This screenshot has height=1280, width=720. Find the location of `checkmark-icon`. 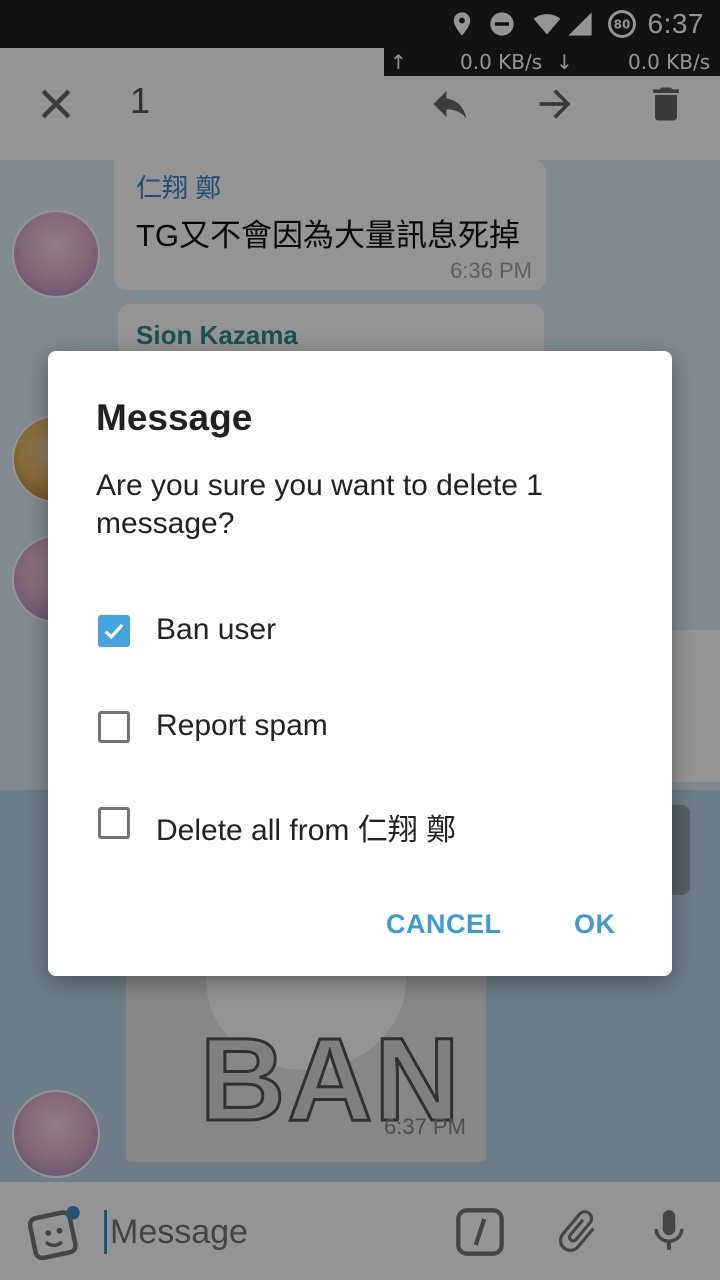

checkmark-icon is located at coordinates (114, 631).